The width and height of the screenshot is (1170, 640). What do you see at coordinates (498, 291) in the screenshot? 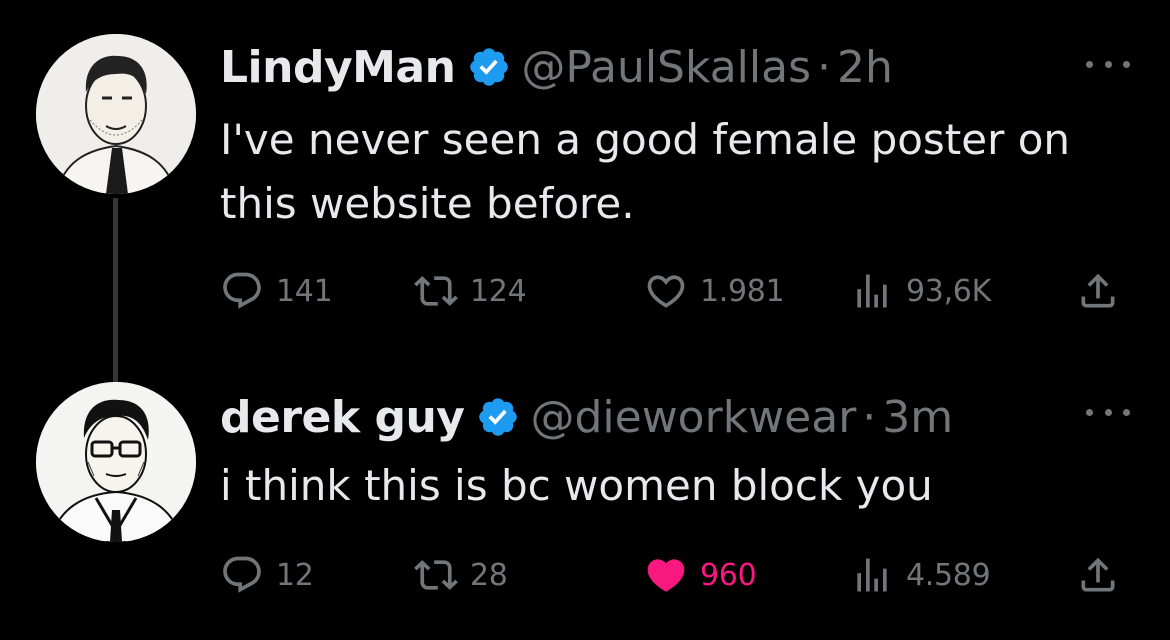
I see `retweet-count: 124` at bounding box center [498, 291].